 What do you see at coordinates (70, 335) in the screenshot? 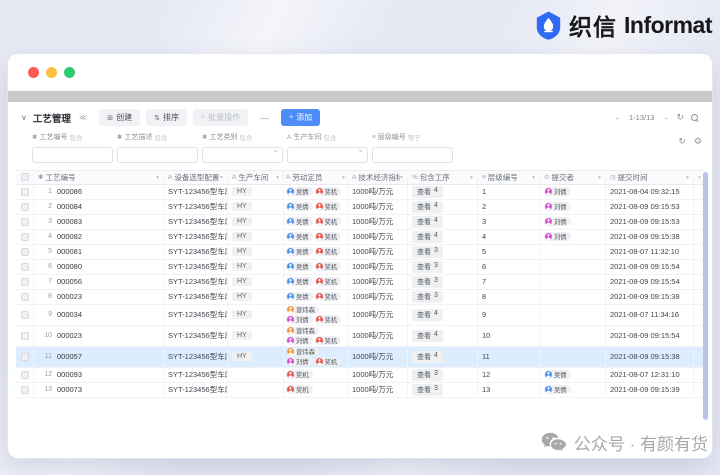
I see `process-no: 000023` at bounding box center [70, 335].